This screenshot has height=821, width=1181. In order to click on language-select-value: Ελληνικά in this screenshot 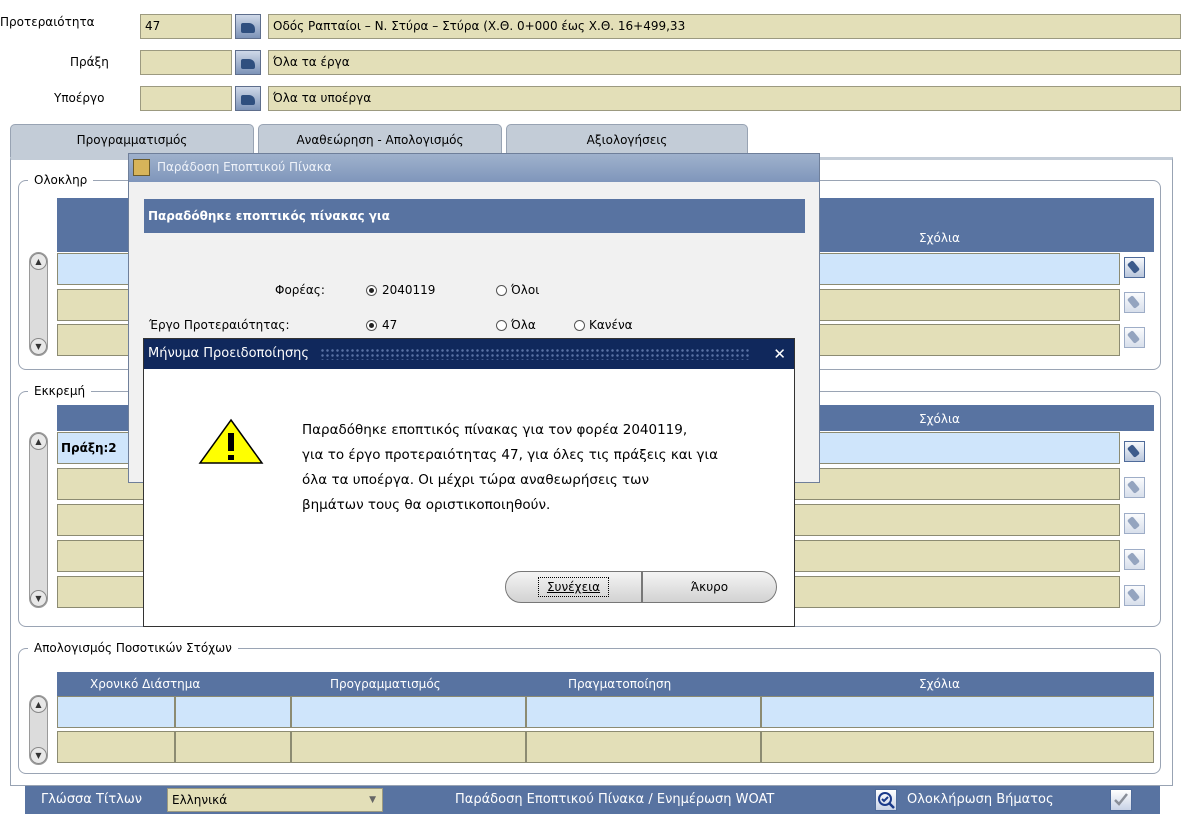, I will do `click(200, 800)`.